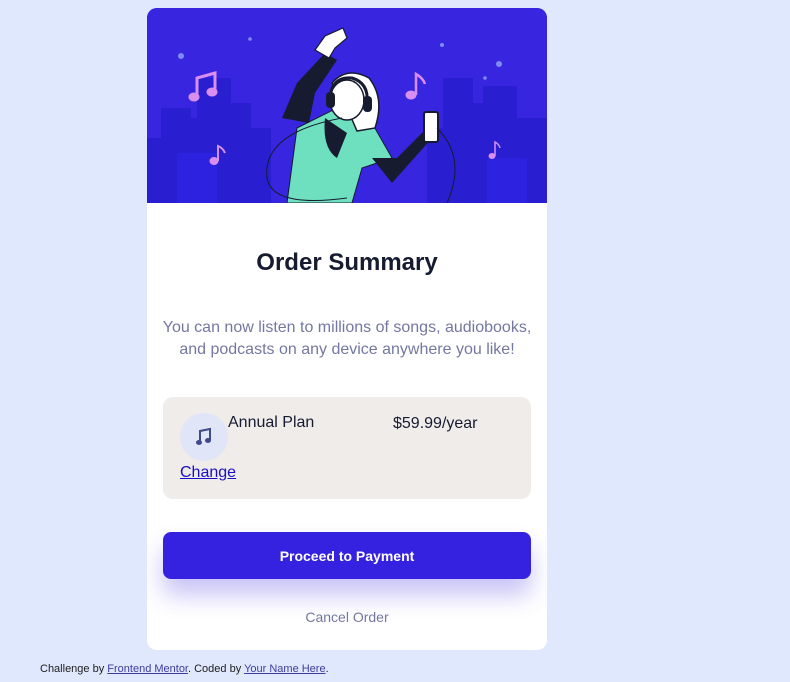  I want to click on proceed-to-payment-button: Proceed to Payment, so click(347, 555).